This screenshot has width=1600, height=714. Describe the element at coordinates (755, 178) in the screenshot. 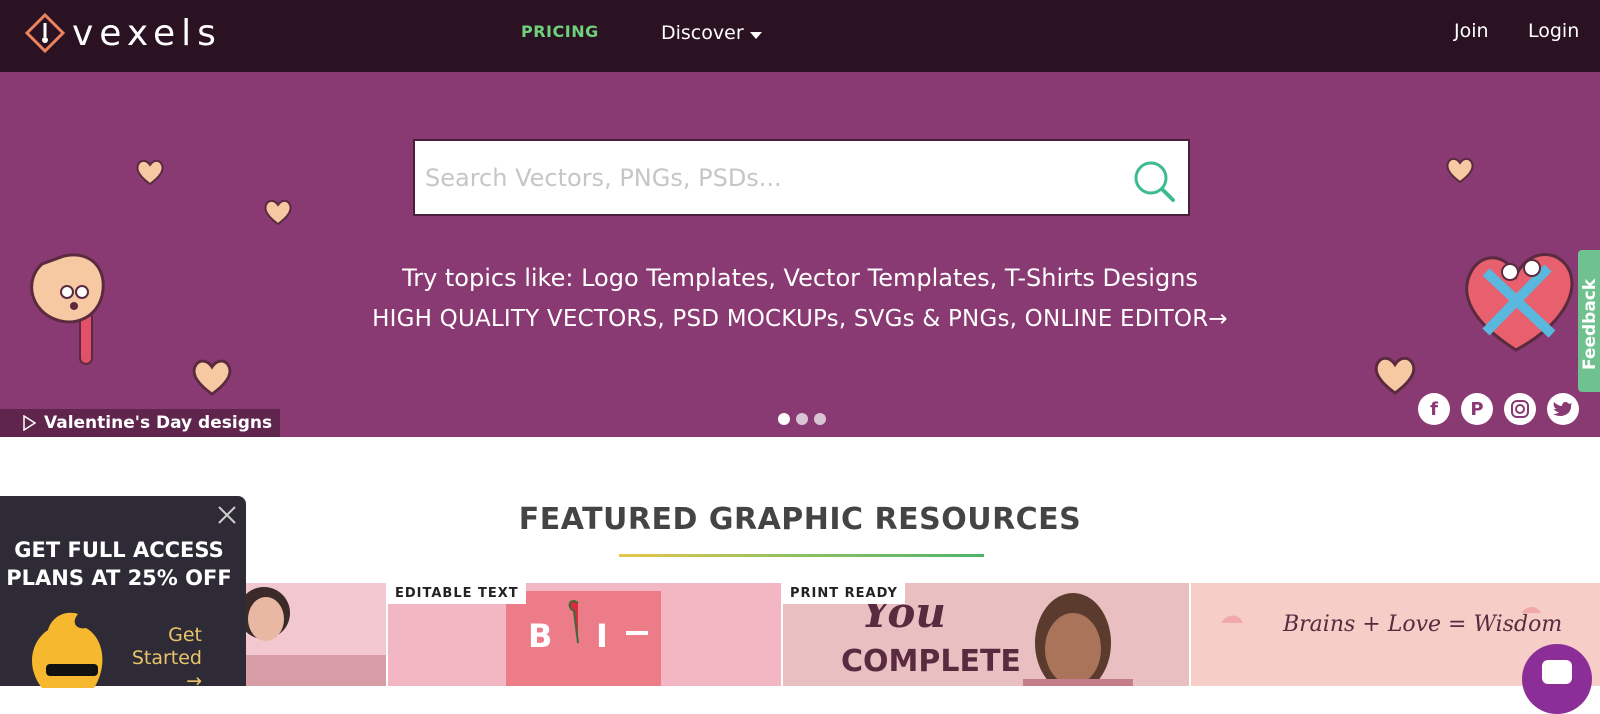

I see `search-input` at that location.